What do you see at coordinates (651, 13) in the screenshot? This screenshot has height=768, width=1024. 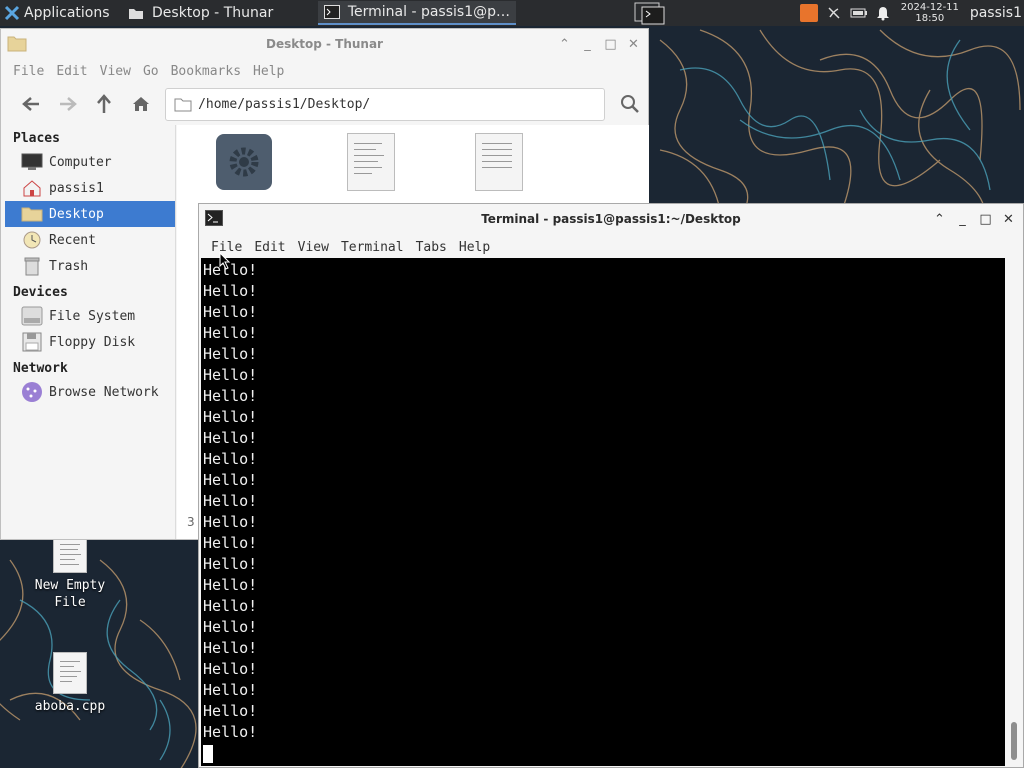 I see `workspace-switcher` at bounding box center [651, 13].